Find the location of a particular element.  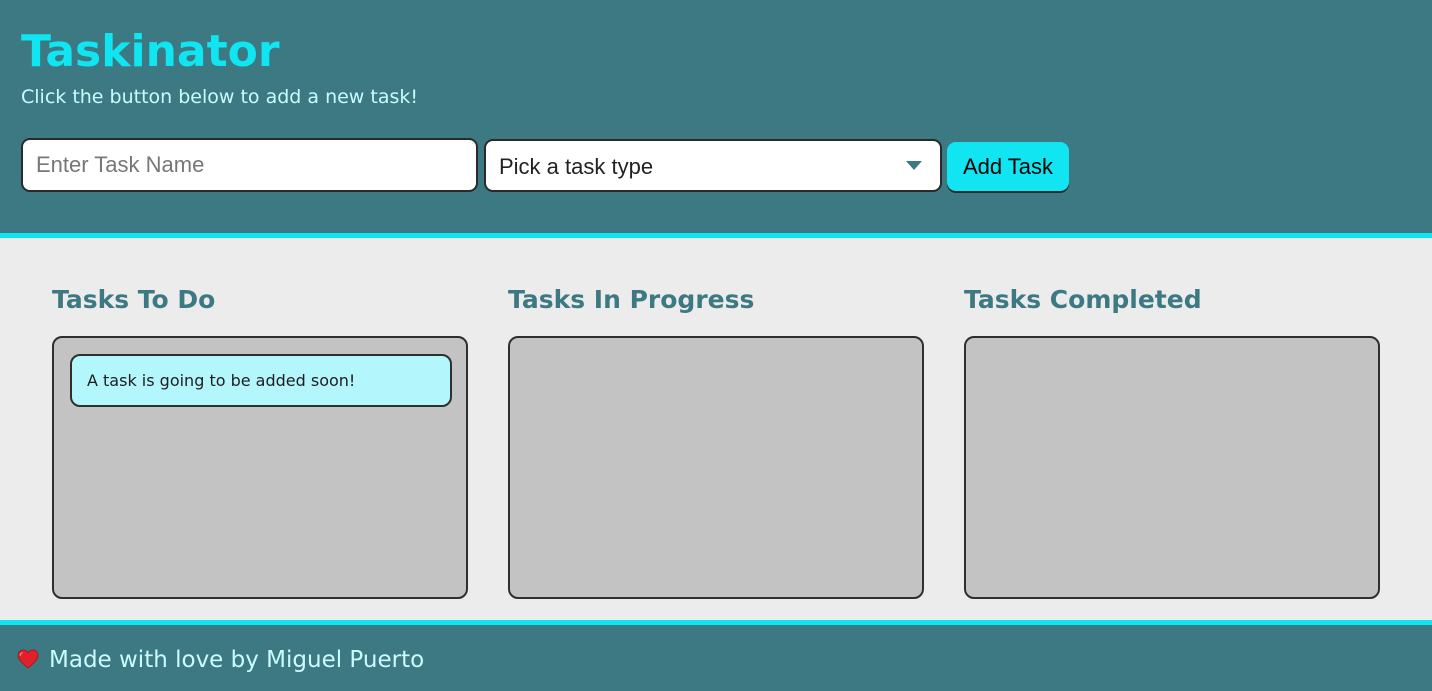

column-title-in-progress: Tasks In Progress is located at coordinates (631, 299).